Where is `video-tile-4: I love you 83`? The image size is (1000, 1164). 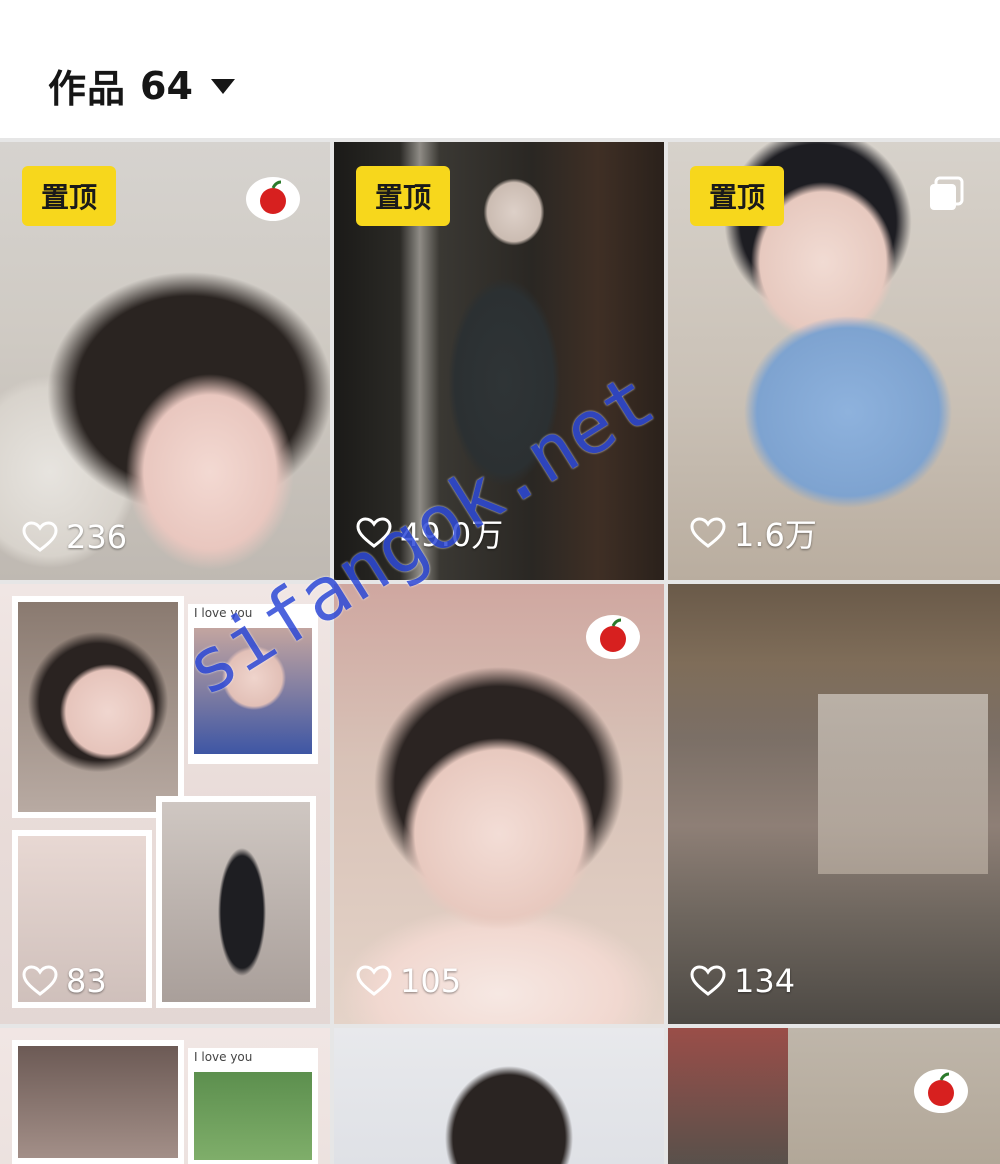
video-tile-4: I love you 83 is located at coordinates (165, 804).